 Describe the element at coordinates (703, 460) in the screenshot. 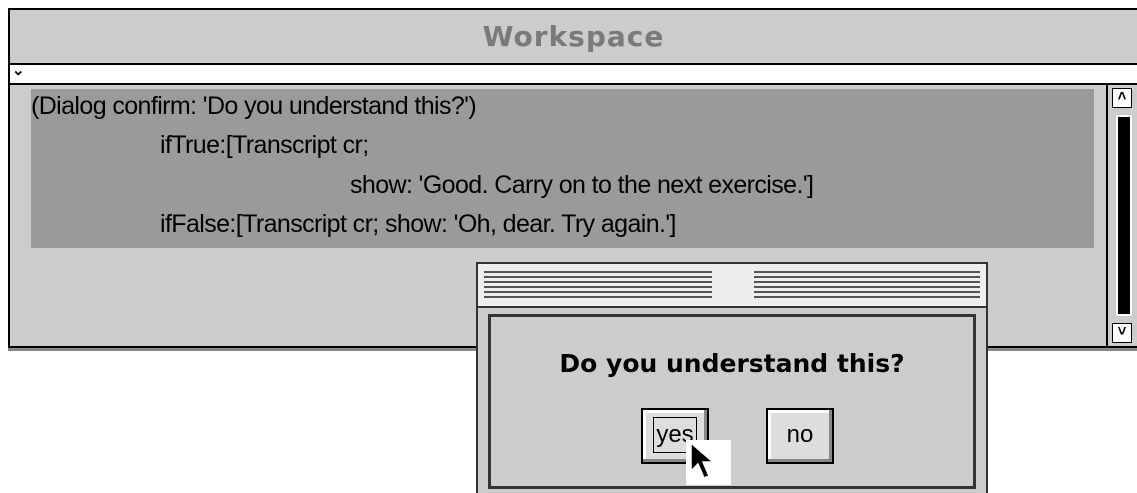

I see `arrow-cursor-icon` at that location.